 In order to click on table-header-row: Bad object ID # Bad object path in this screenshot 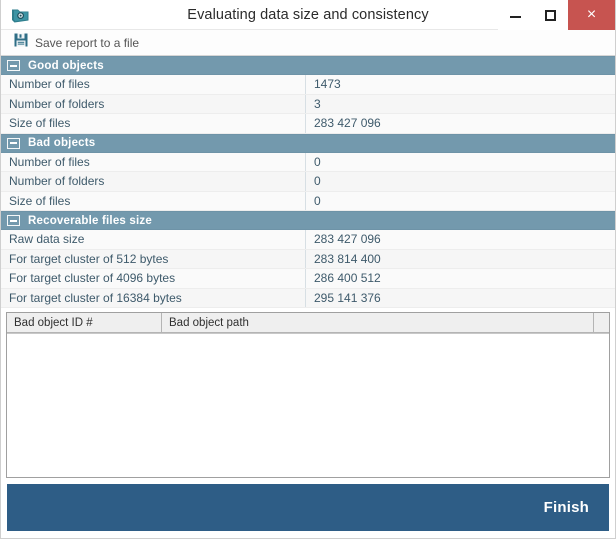, I will do `click(308, 323)`.